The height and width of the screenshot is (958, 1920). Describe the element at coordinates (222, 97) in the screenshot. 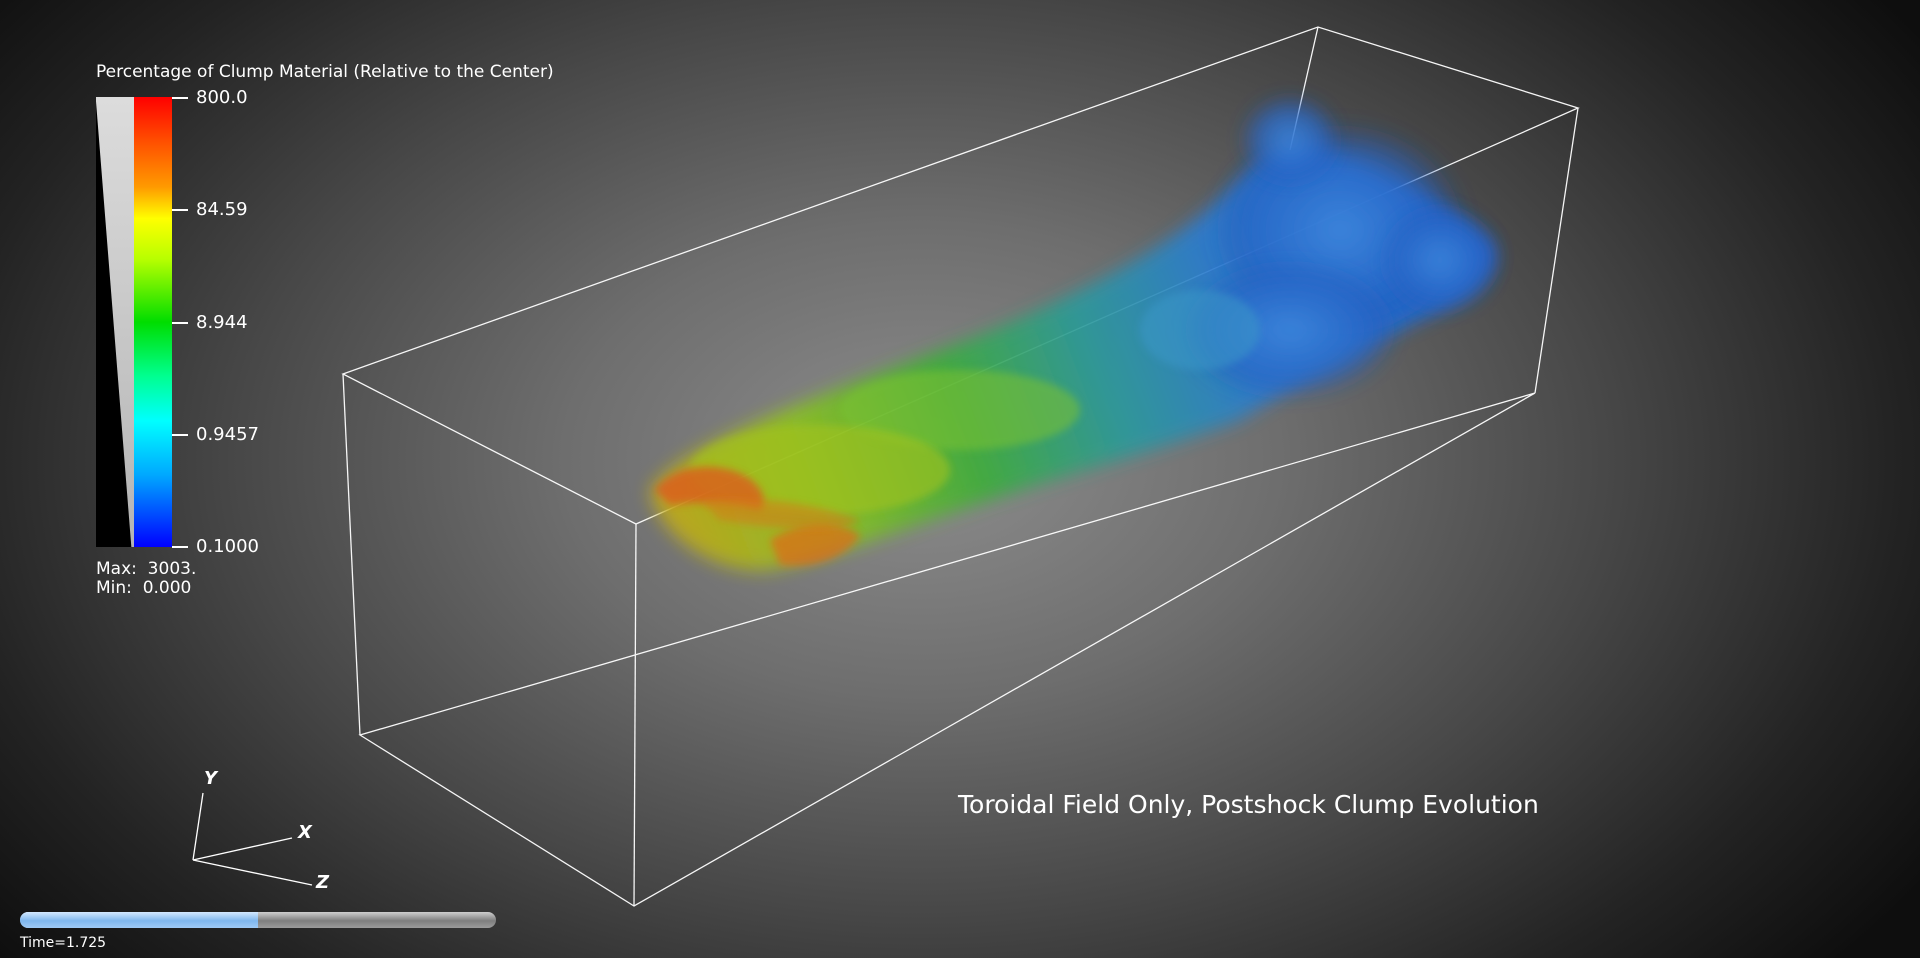

I see `colorbar-tick-label: 800.0` at that location.